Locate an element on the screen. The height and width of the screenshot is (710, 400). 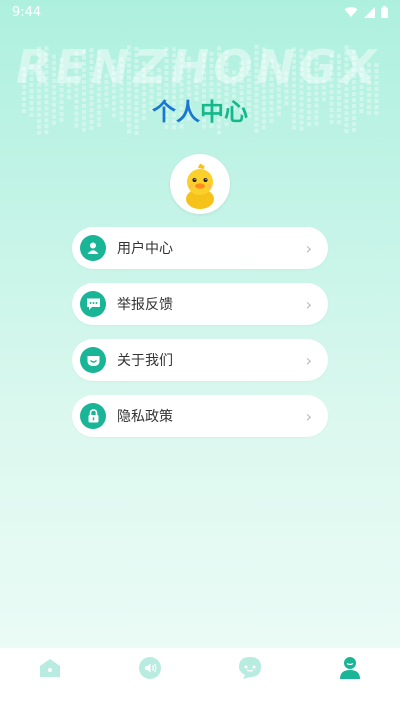
profile-icon is located at coordinates (350, 668).